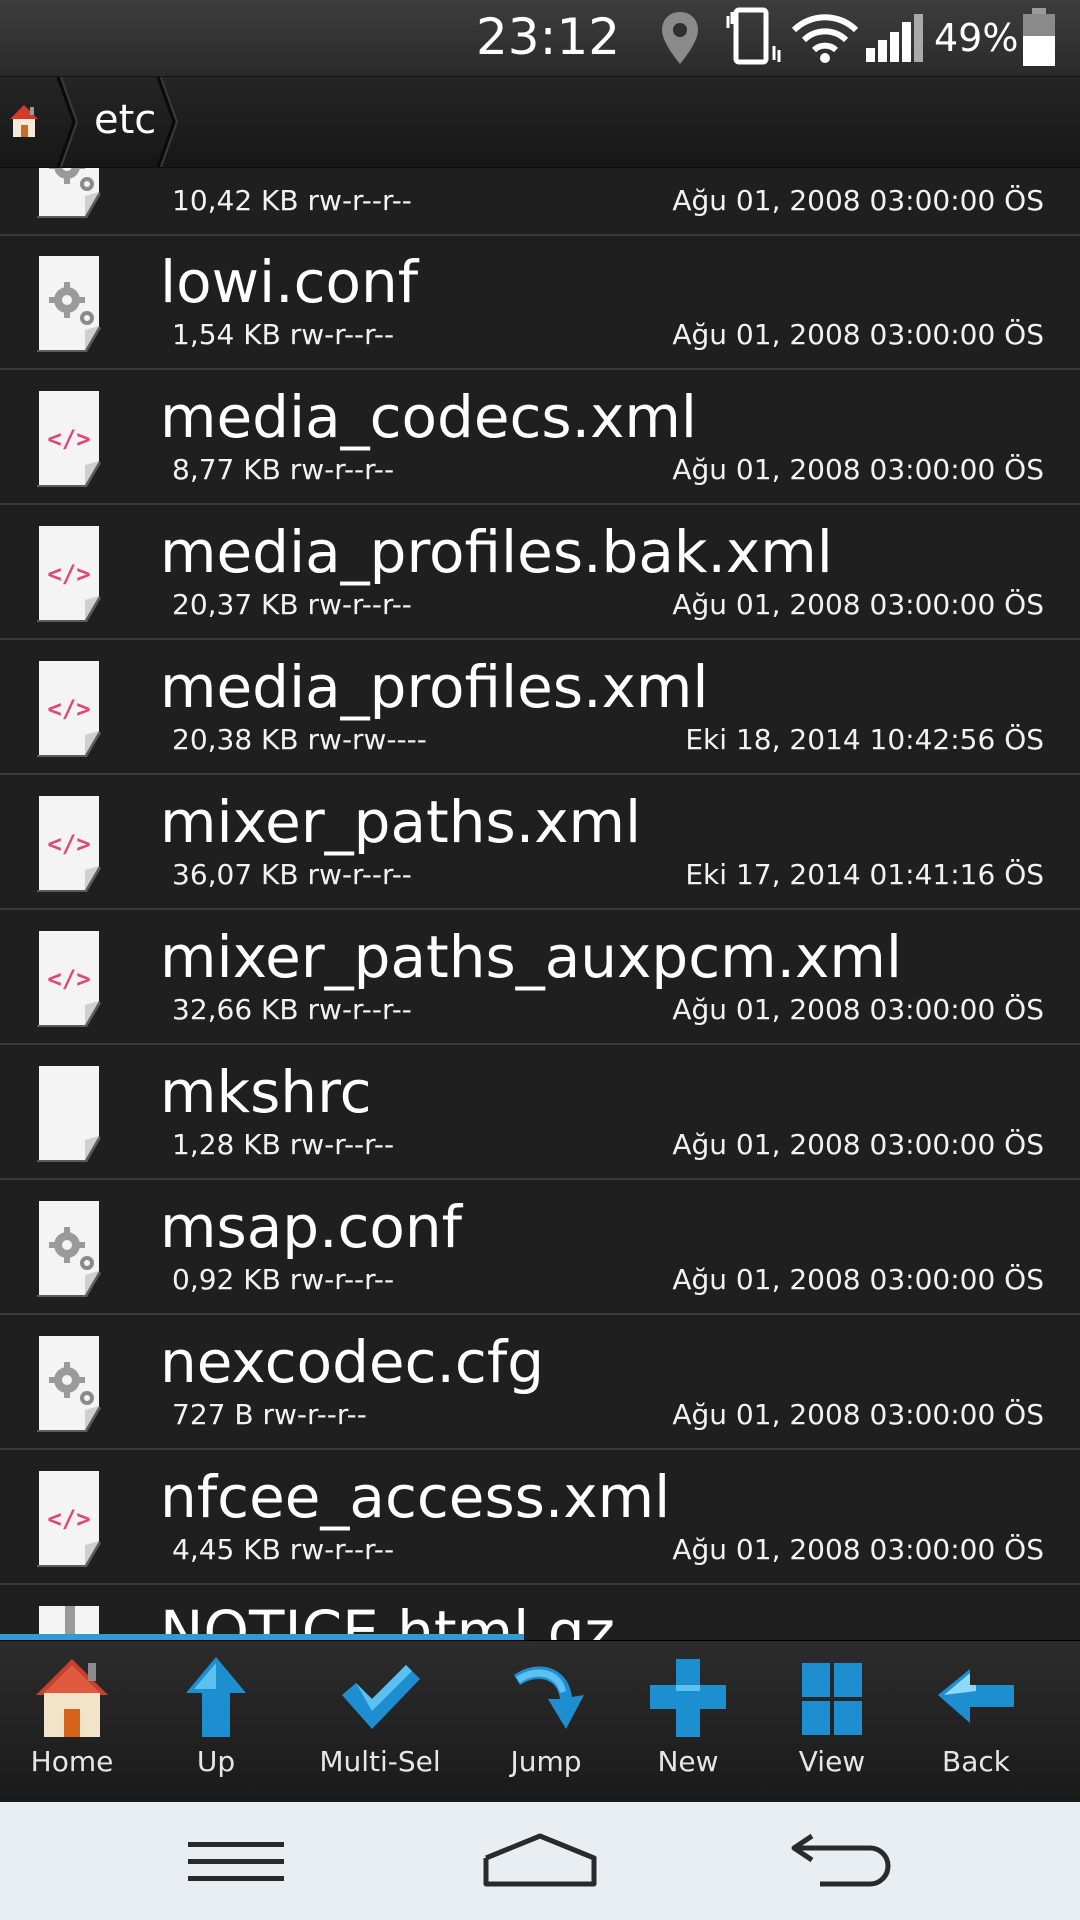  What do you see at coordinates (311, 1227) in the screenshot?
I see `file-name: msap.conf` at bounding box center [311, 1227].